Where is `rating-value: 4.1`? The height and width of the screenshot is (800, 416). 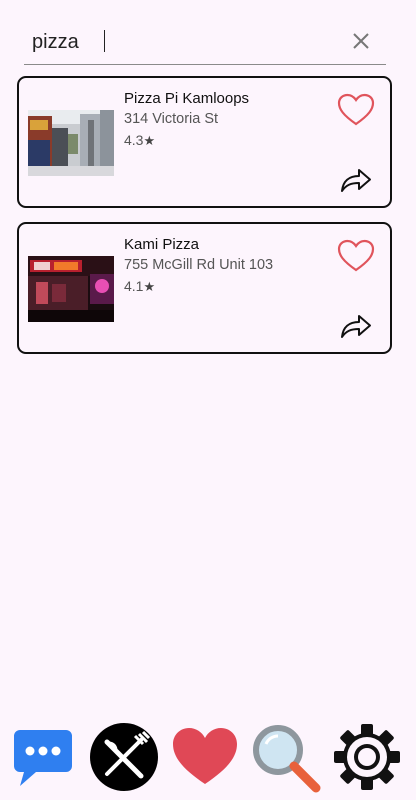 rating-value: 4.1 is located at coordinates (134, 286).